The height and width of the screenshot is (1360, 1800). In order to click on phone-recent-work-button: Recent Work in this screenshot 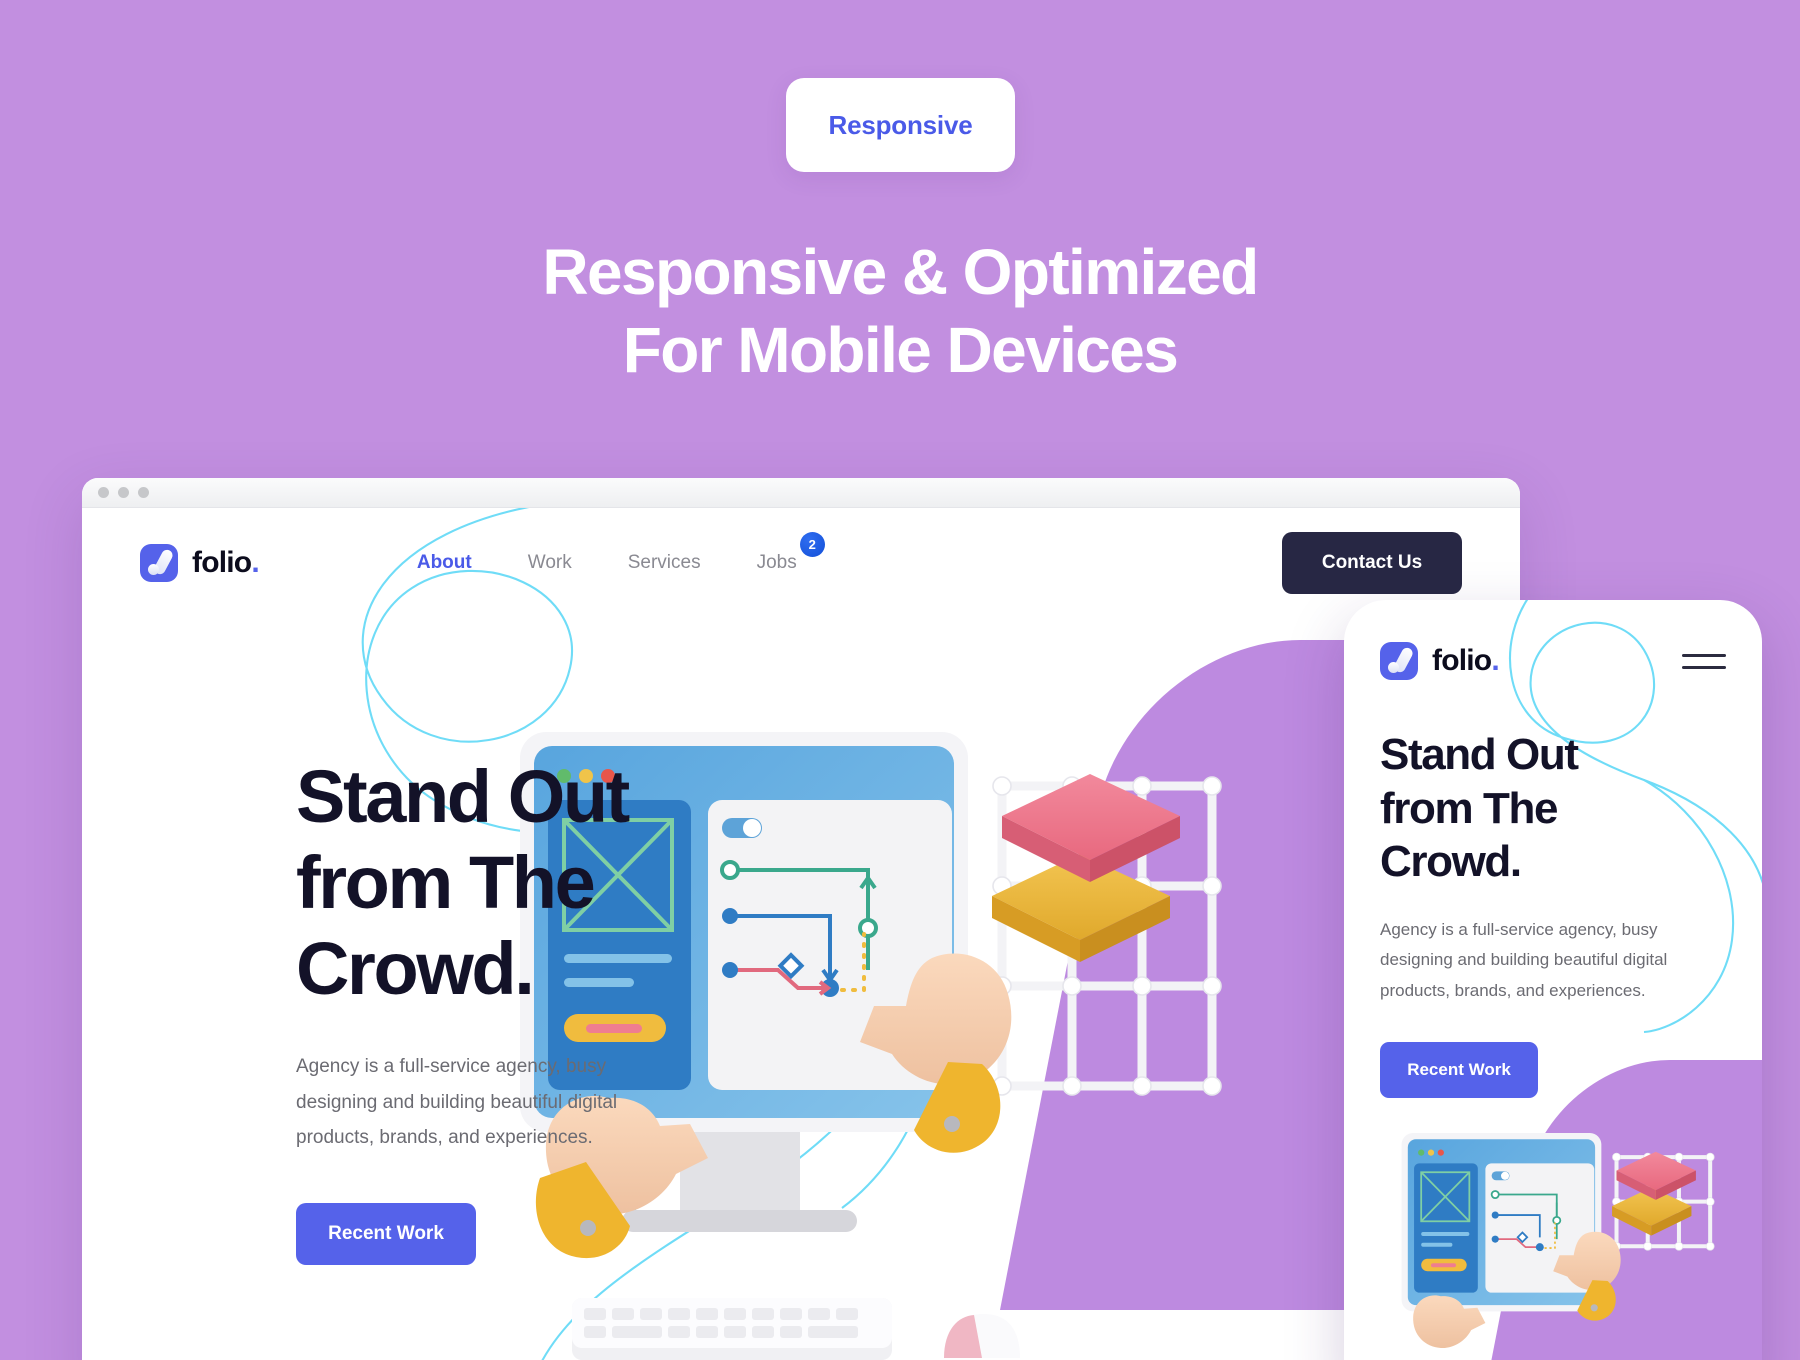, I will do `click(1459, 1069)`.